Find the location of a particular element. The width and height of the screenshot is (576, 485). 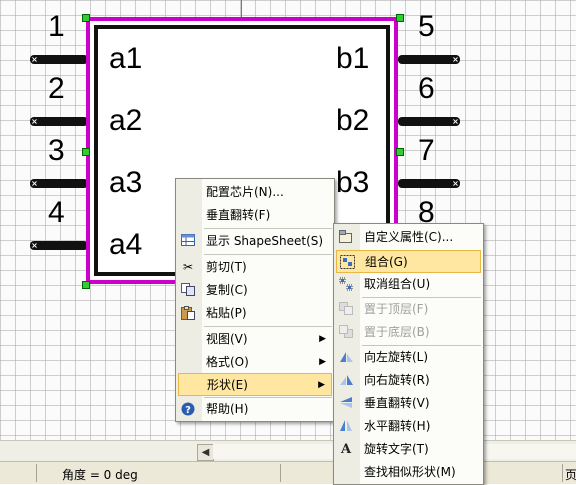

chip-label: a4 is located at coordinates (126, 244).